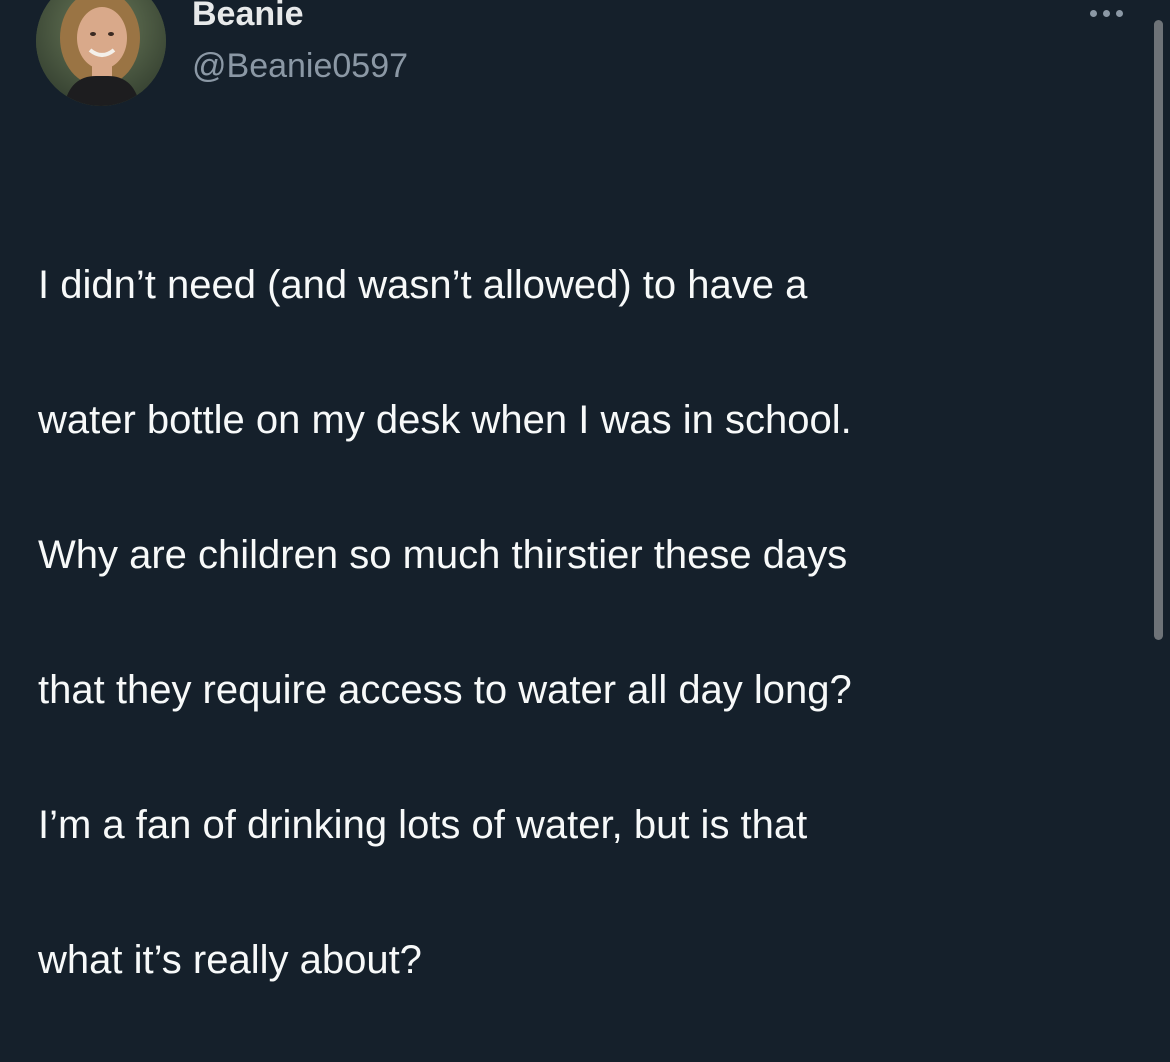 The width and height of the screenshot is (1170, 1062). I want to click on author-handle: @Beanie0597, so click(300, 66).